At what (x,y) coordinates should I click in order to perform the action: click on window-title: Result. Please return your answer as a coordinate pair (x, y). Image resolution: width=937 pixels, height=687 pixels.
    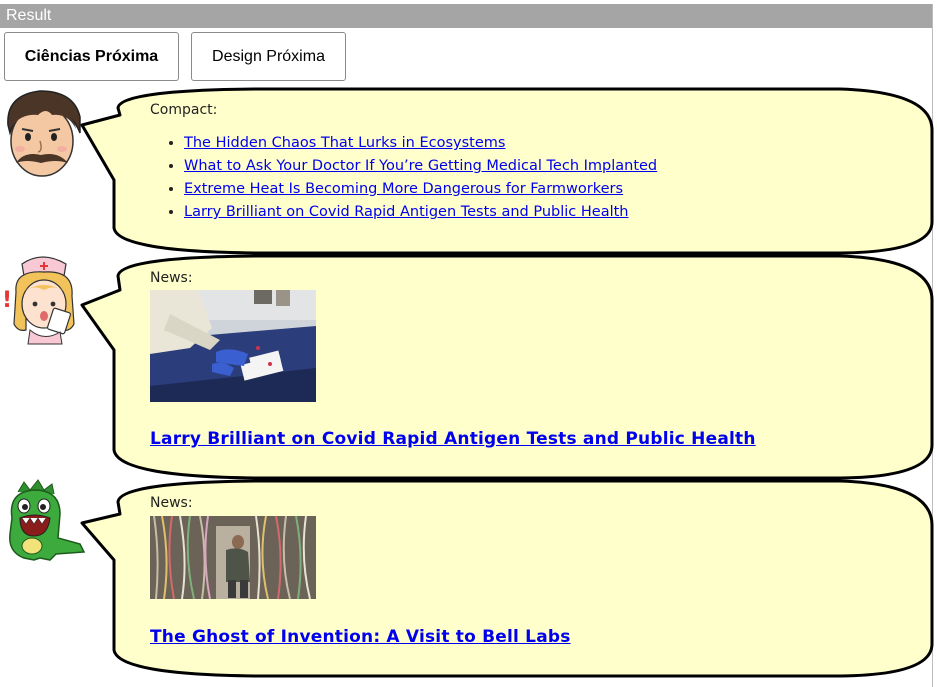
    Looking at the image, I should click on (466, 16).